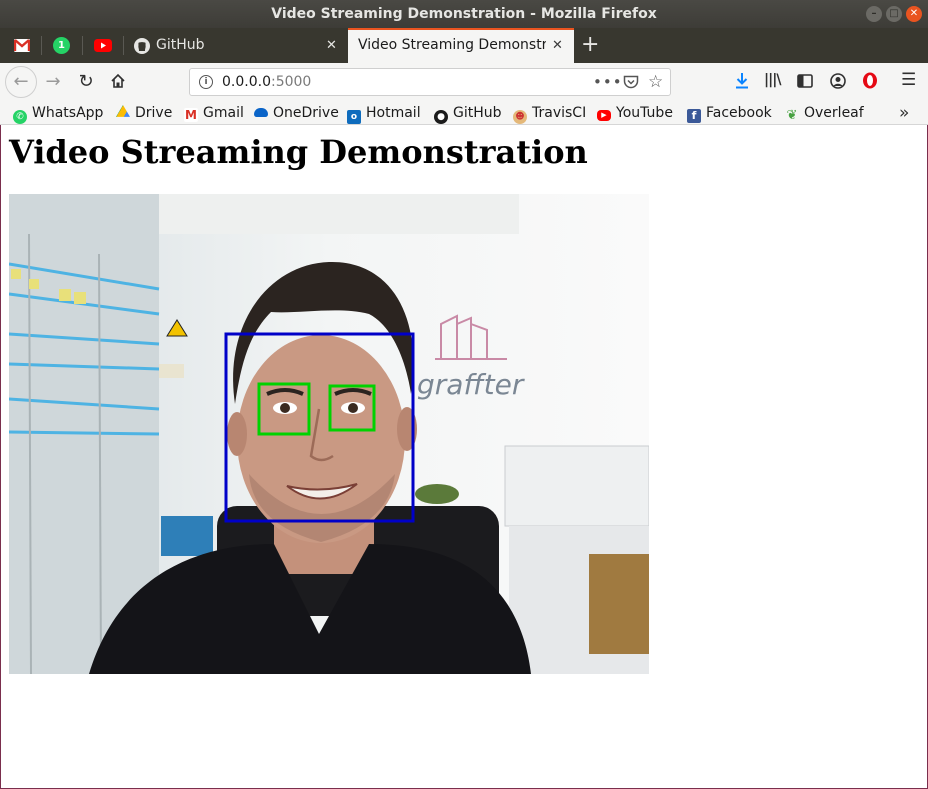 This screenshot has height=789, width=928. Describe the element at coordinates (261, 112) in the screenshot. I see `onedrive-icon` at that location.